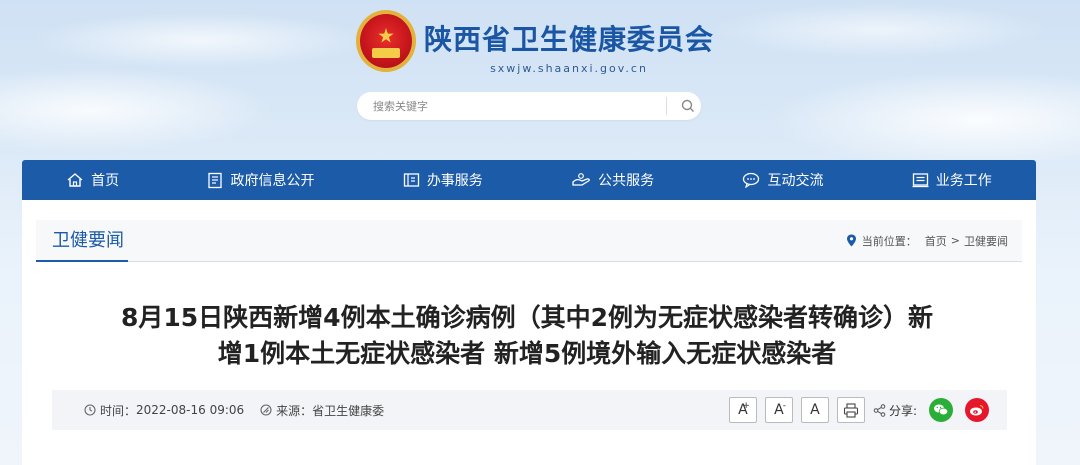 The width and height of the screenshot is (1080, 465). I want to click on time-value: 2022-08-16 09:06, so click(190, 410).